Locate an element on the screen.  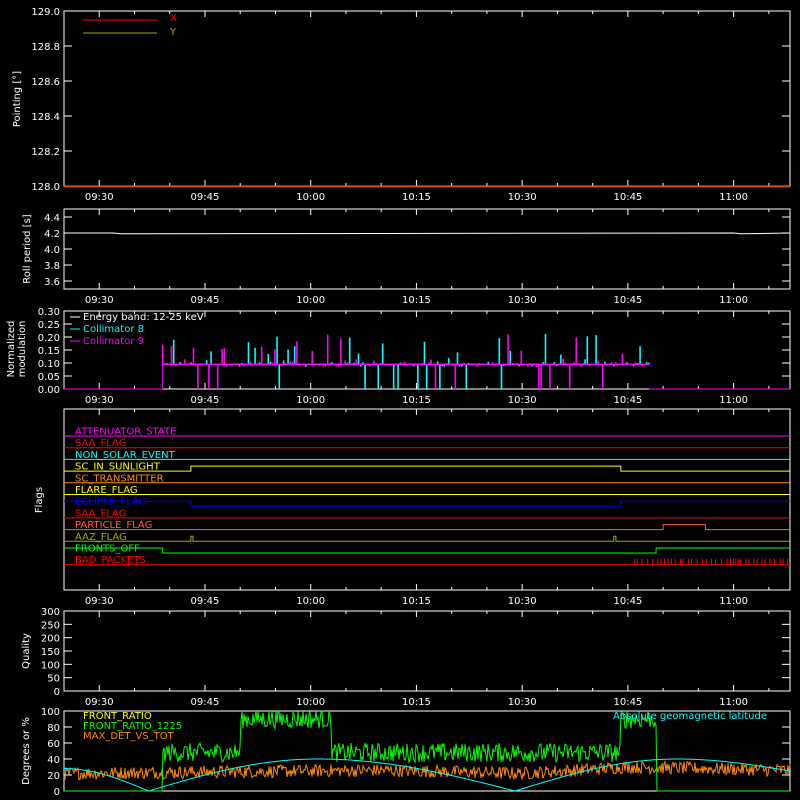
legend-x-label: X is located at coordinates (173, 18).